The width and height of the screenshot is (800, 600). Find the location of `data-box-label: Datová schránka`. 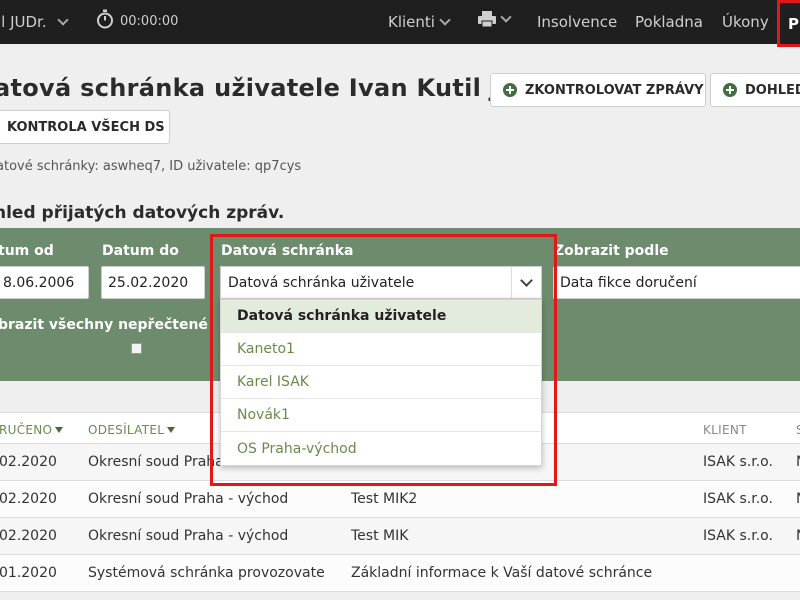

data-box-label: Datová schránka is located at coordinates (287, 251).